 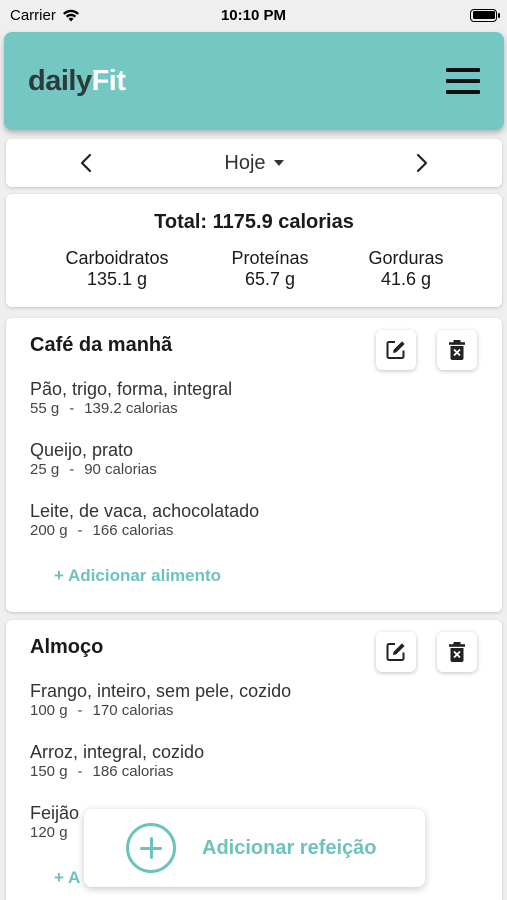 I want to click on food-name: Feijão, so click(x=55, y=813).